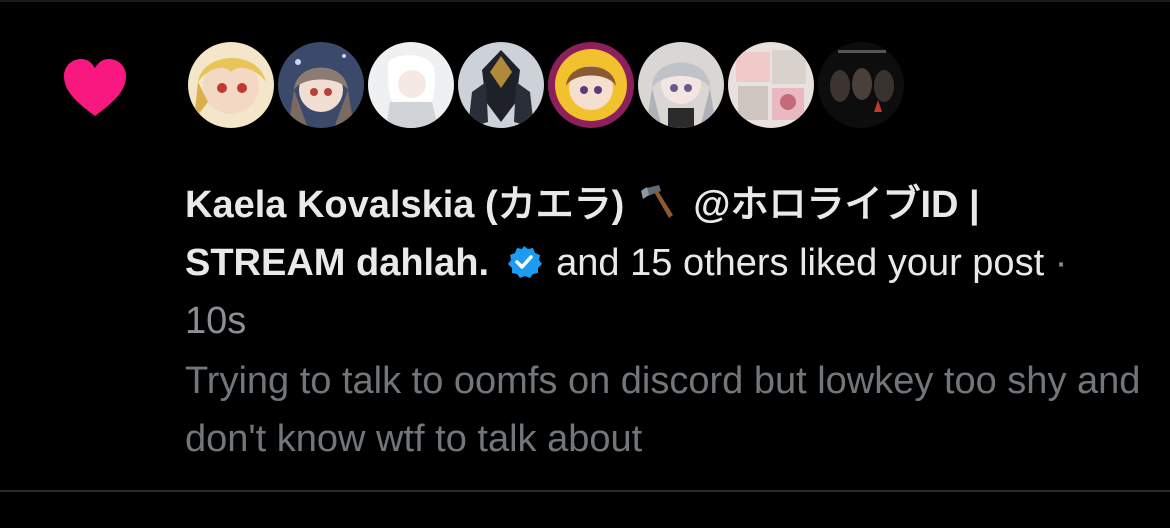 This screenshot has height=528, width=1170. What do you see at coordinates (95, 87) in the screenshot?
I see `heart-icon` at bounding box center [95, 87].